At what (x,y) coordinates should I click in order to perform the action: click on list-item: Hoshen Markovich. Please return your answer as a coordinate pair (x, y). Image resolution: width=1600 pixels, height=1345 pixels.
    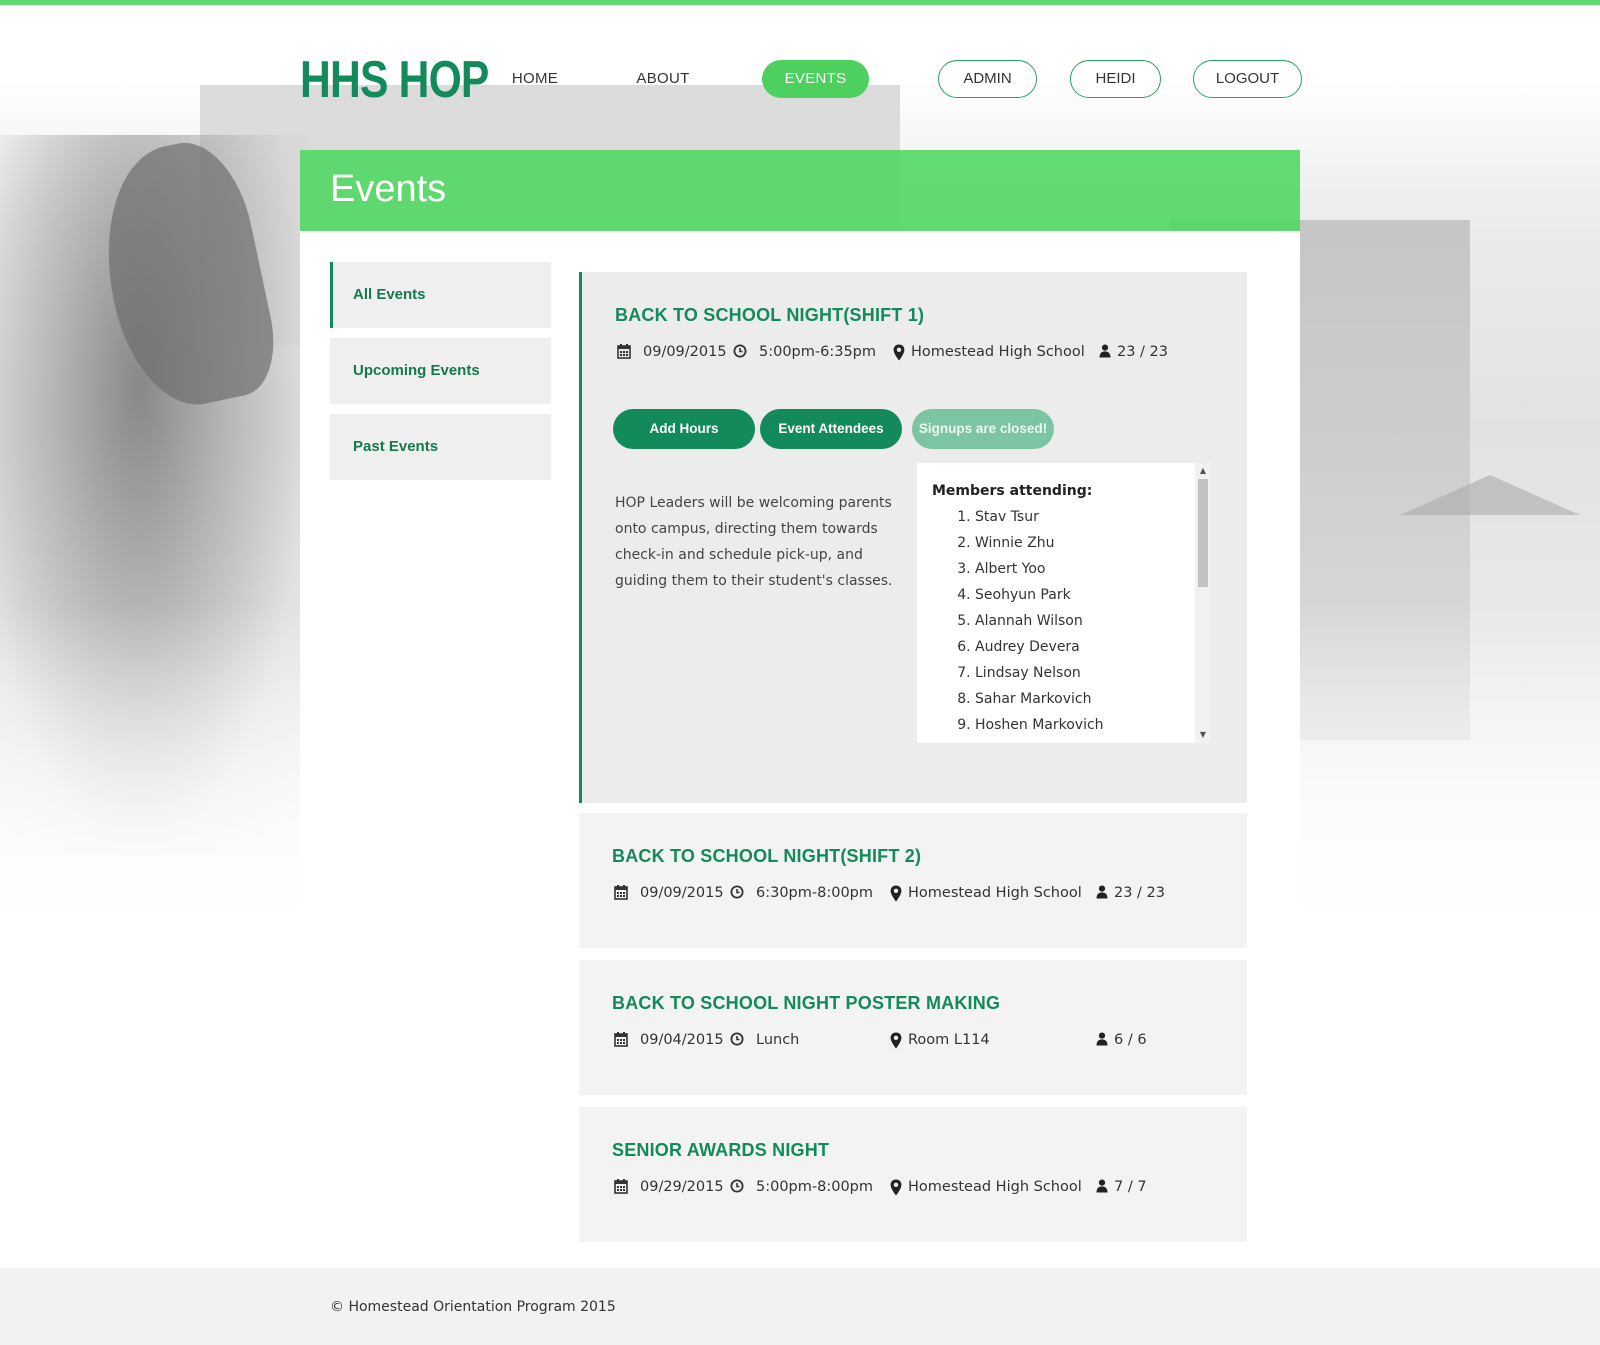
    Looking at the image, I should click on (1039, 725).